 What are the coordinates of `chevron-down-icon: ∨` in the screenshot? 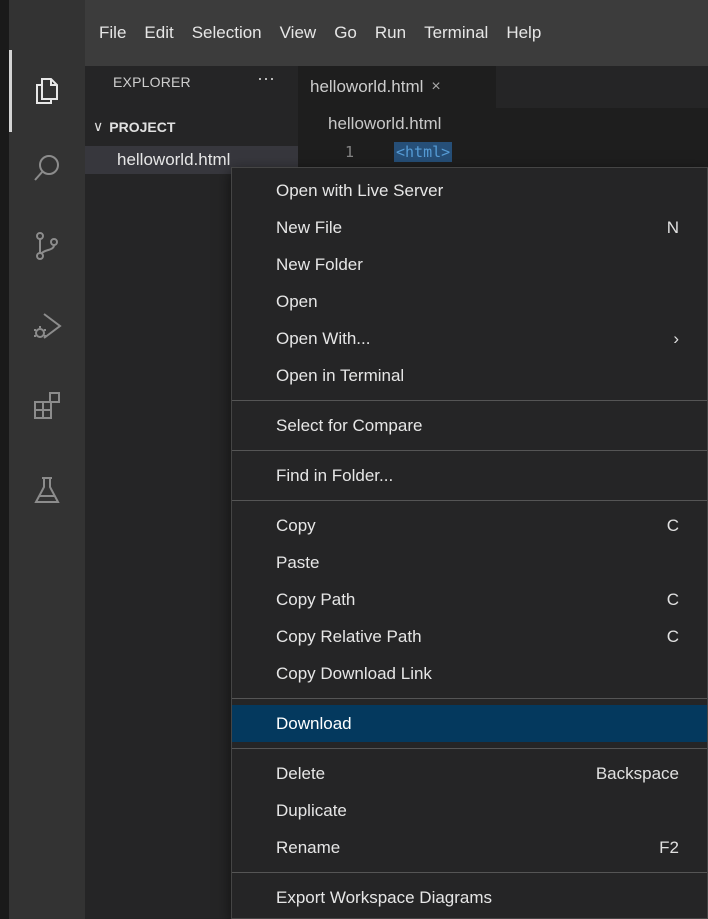 It's located at (98, 126).